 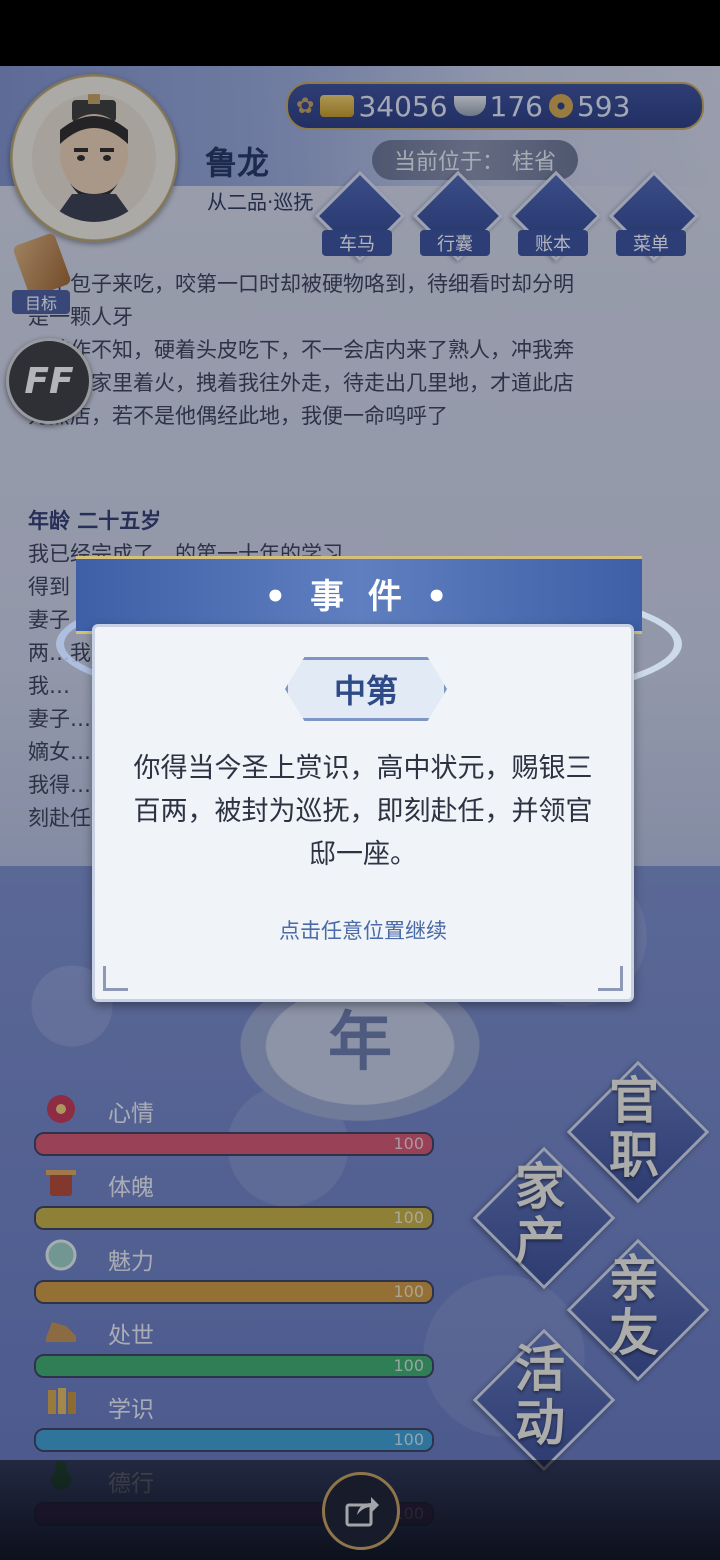 I want to click on event-name-badge: 中第, so click(x=366, y=689).